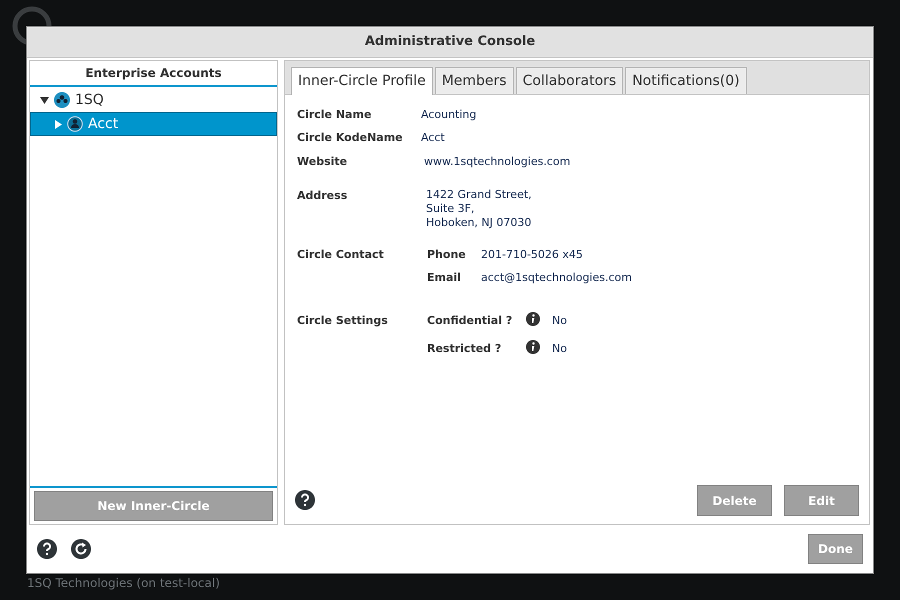  What do you see at coordinates (497, 162) in the screenshot?
I see `field-value: www.1sqtechnologies.com` at bounding box center [497, 162].